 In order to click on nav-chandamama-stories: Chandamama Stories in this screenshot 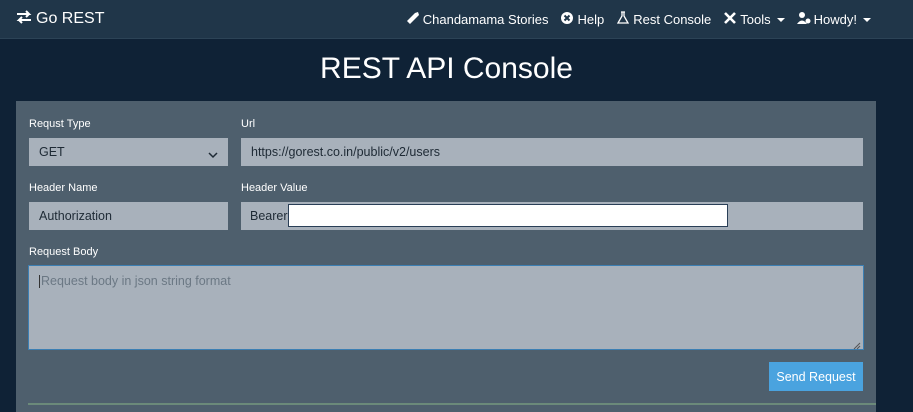, I will do `click(477, 19)`.